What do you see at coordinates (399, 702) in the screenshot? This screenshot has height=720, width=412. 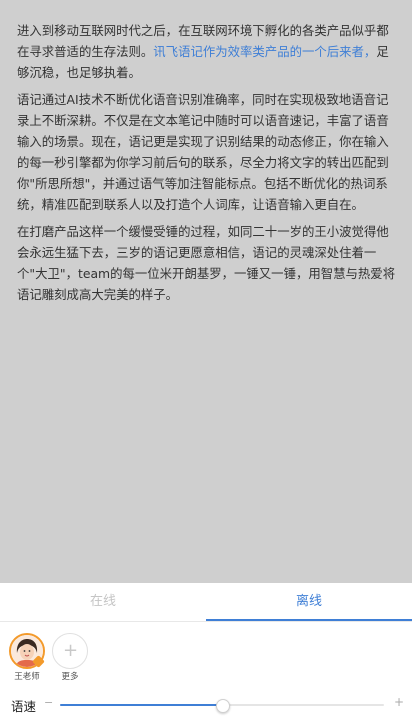 I see `speed-increase-icon: +` at bounding box center [399, 702].